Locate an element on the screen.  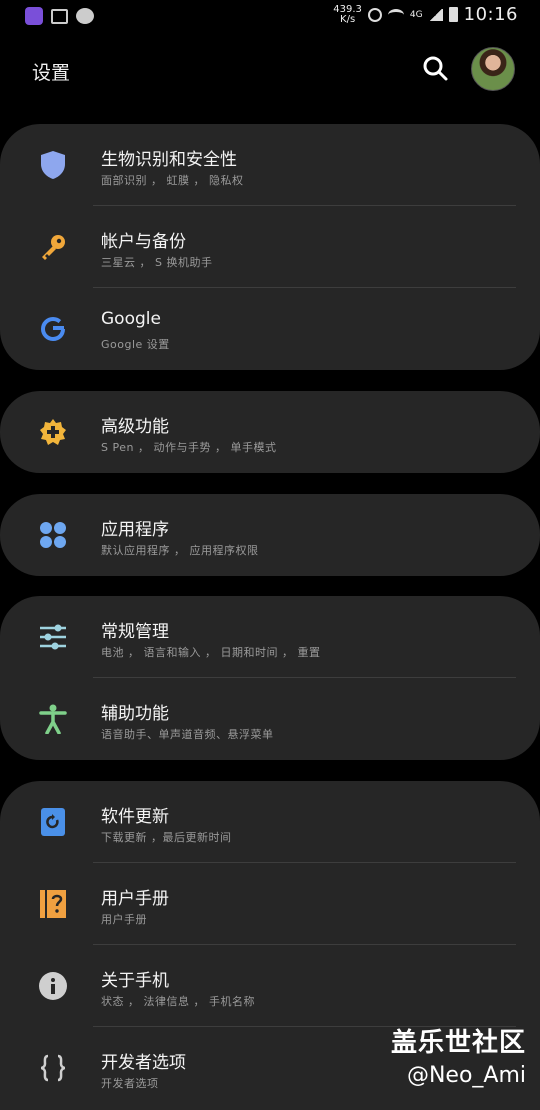
settings-group-advanced: 高级功能 S Pen ， 动作与手势 ， 单手模式 is located at coordinates (270, 432).